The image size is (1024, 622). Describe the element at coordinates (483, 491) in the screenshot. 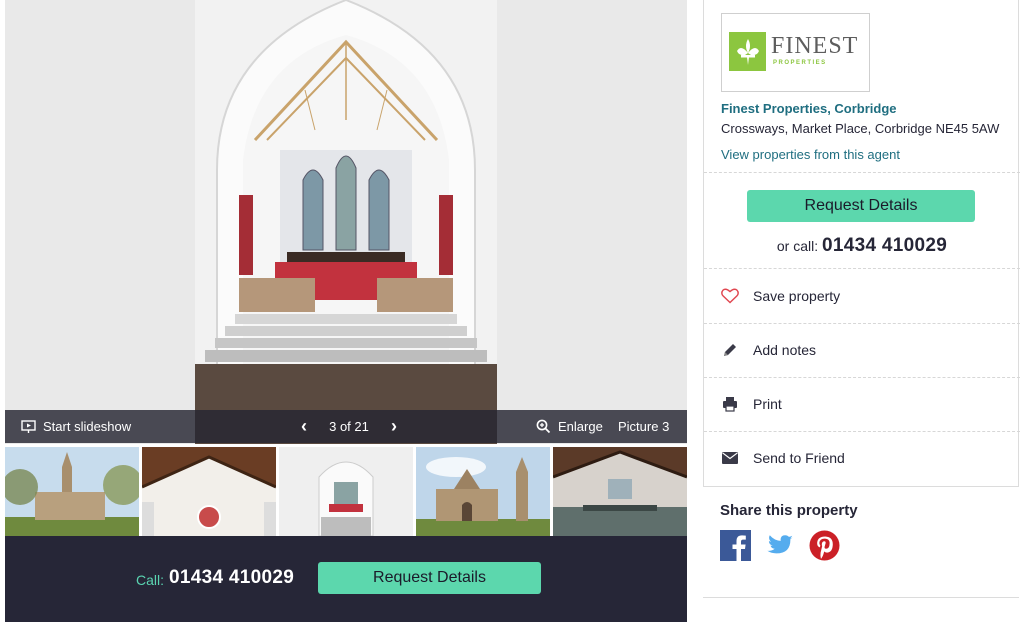

I see `thumbnail-church-facade` at that location.